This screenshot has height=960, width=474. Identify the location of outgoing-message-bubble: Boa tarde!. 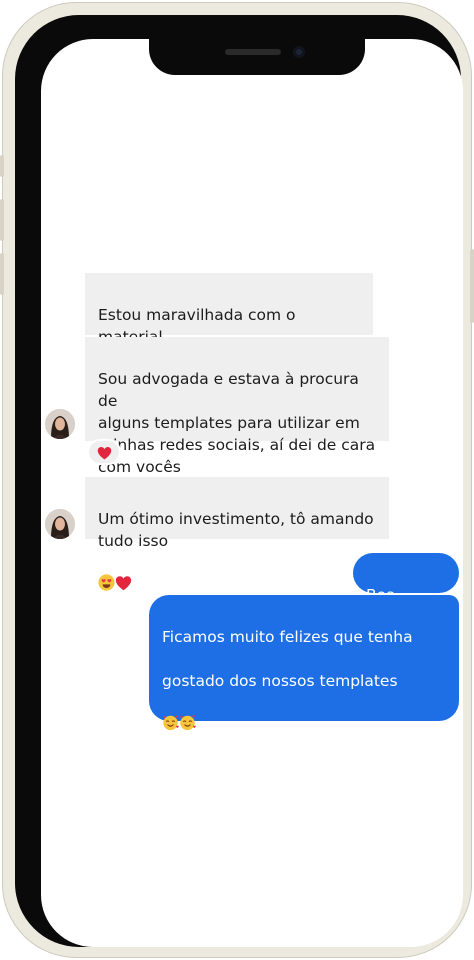
(406, 589).